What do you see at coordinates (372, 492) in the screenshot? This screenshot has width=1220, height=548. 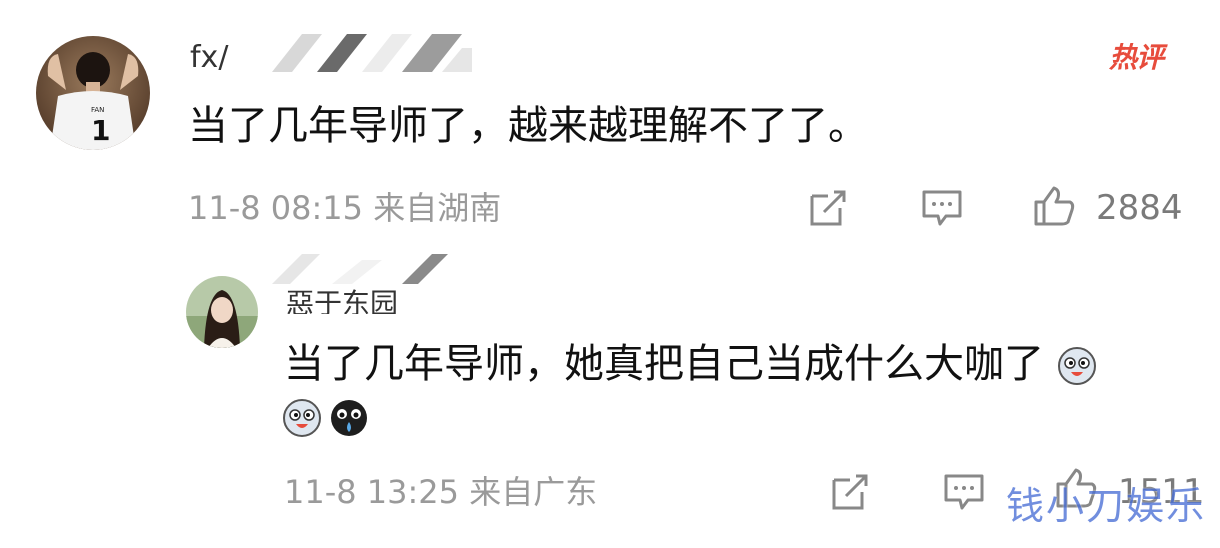 I see `reply-time: 11-8 13:25` at bounding box center [372, 492].